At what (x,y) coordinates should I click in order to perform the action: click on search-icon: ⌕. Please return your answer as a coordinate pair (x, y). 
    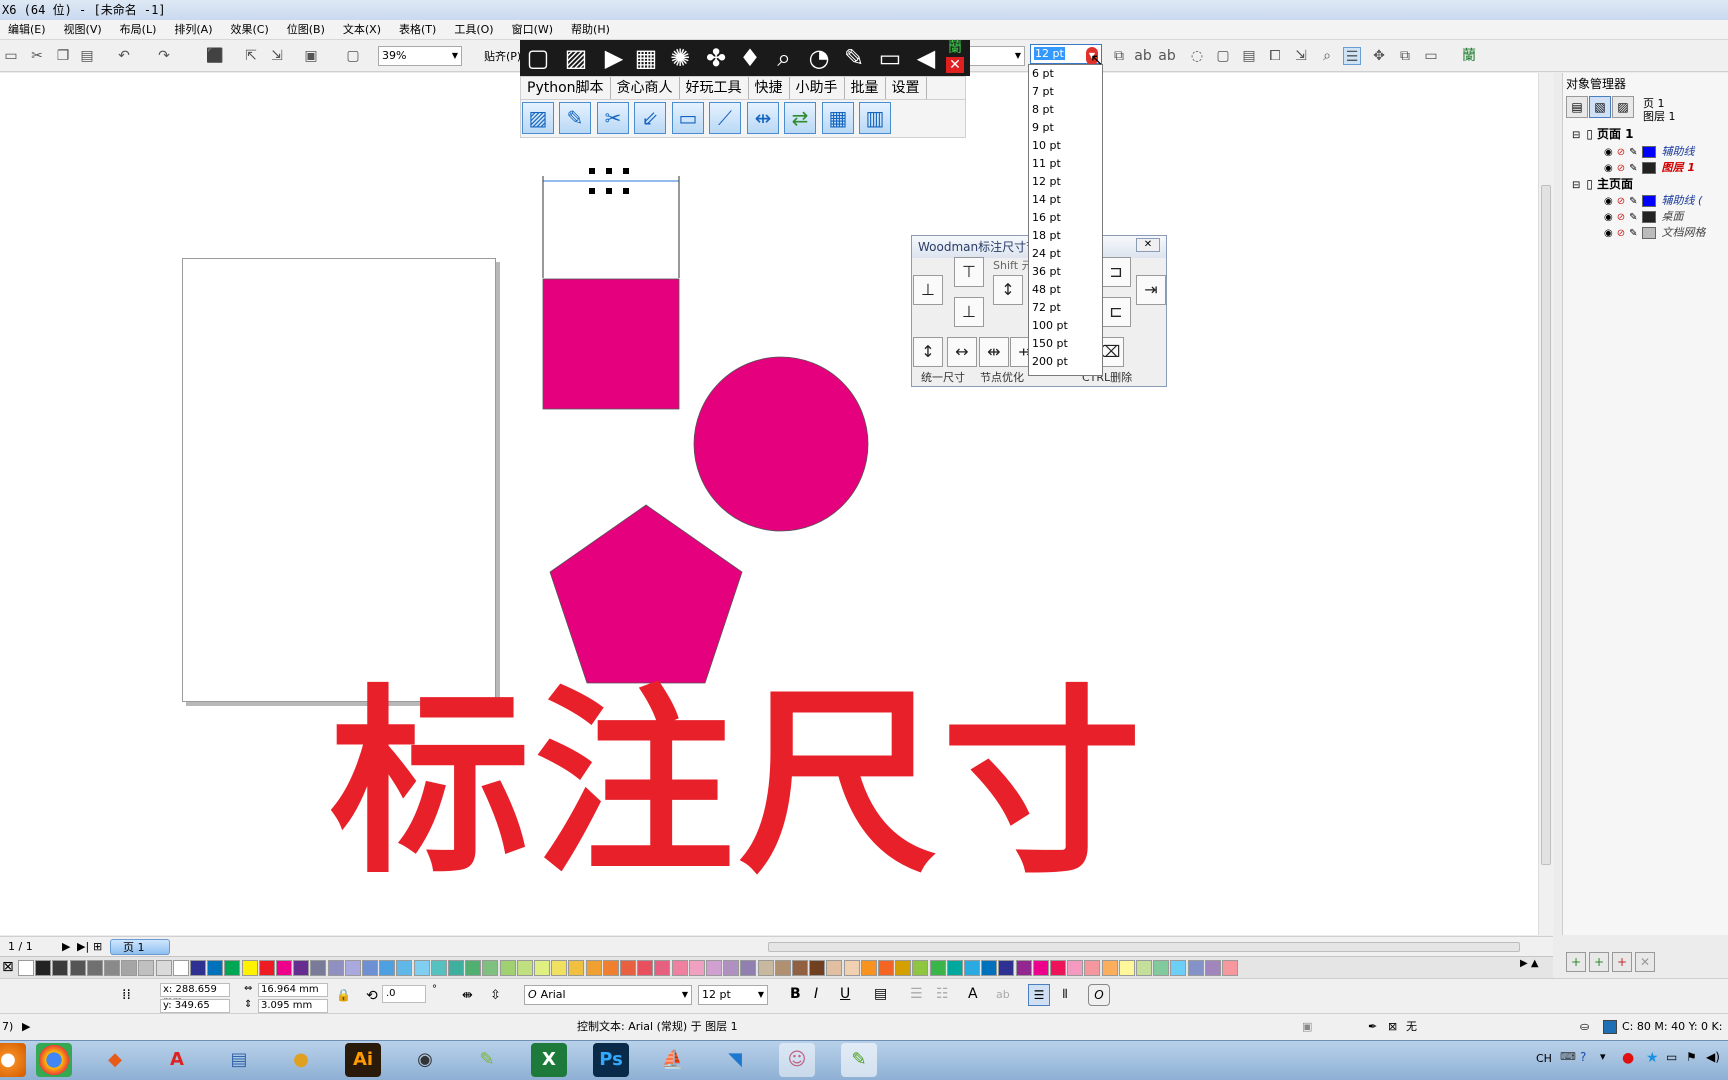
    Looking at the image, I should click on (784, 58).